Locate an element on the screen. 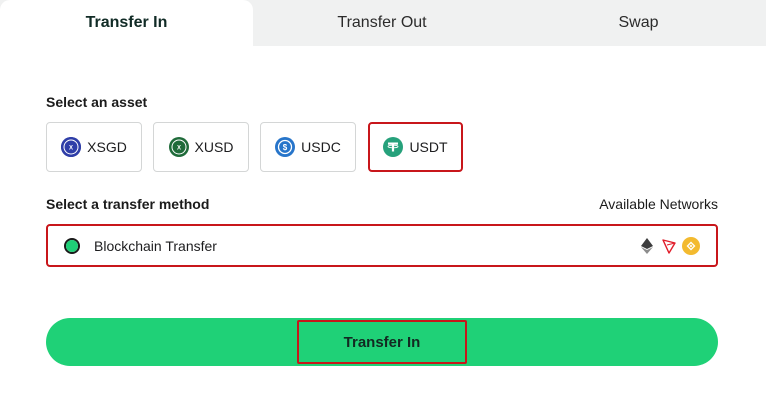  network-icons is located at coordinates (669, 245).